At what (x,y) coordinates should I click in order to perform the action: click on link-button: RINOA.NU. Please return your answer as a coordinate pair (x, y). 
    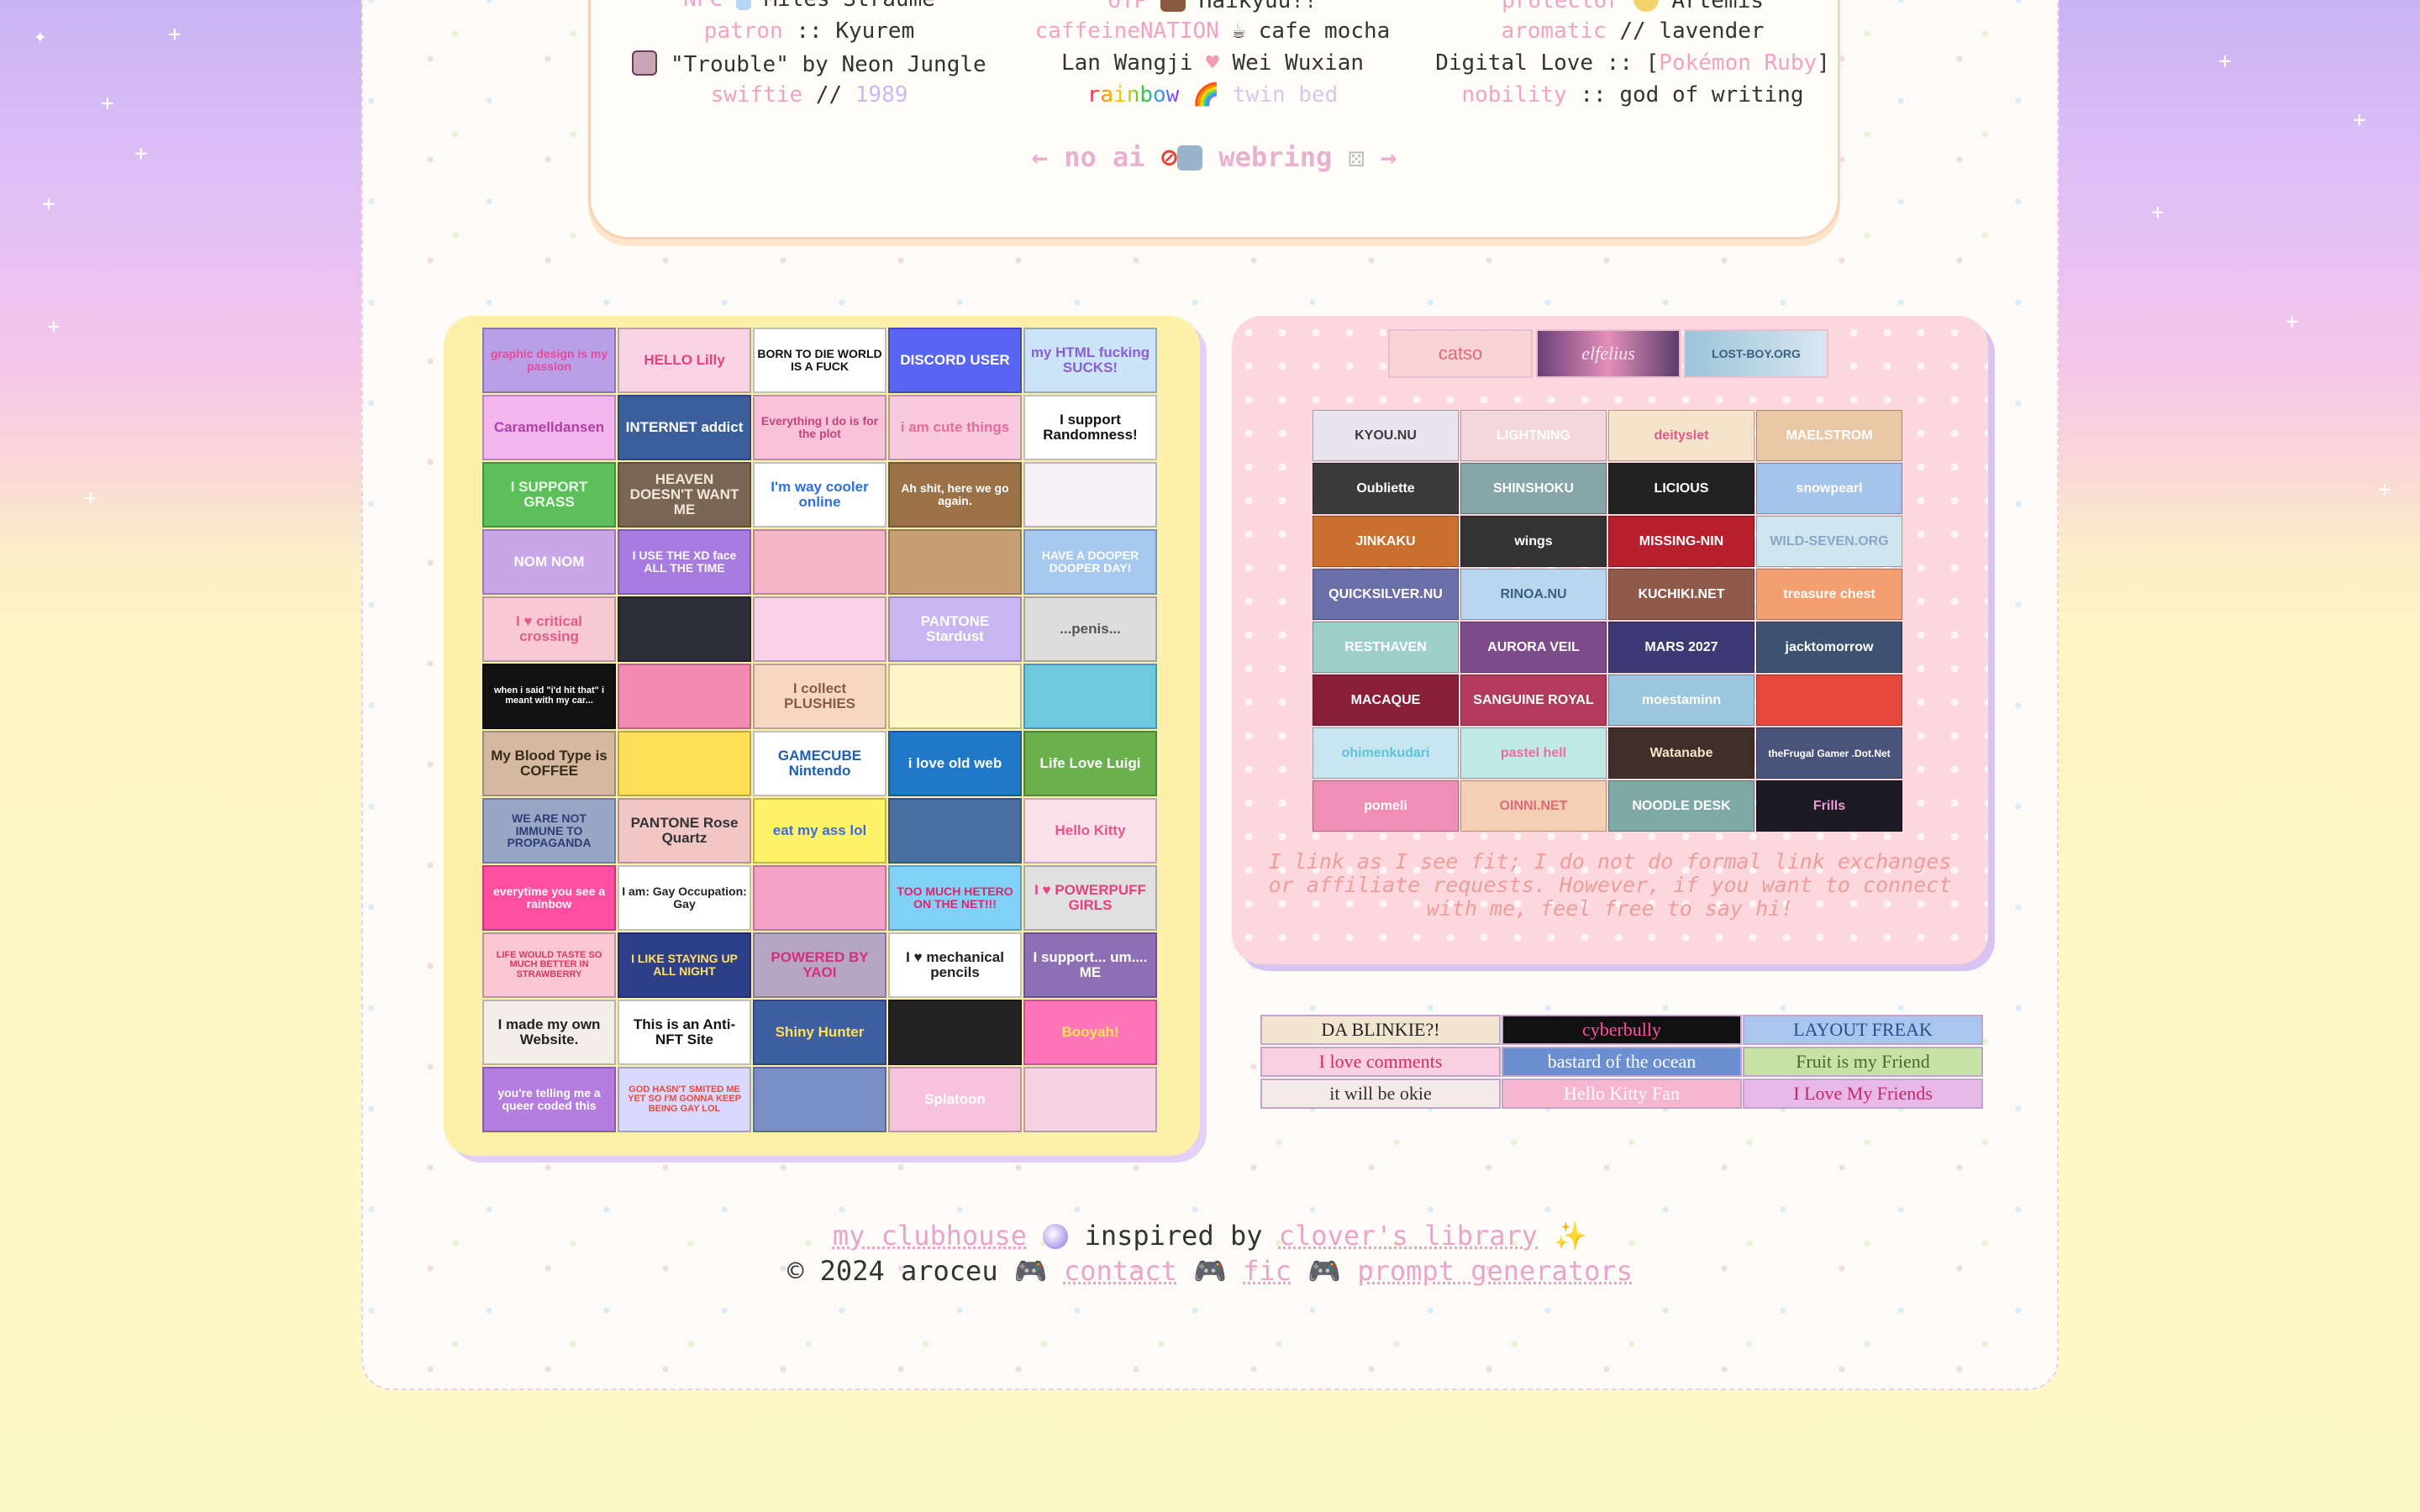
    Looking at the image, I should click on (1533, 594).